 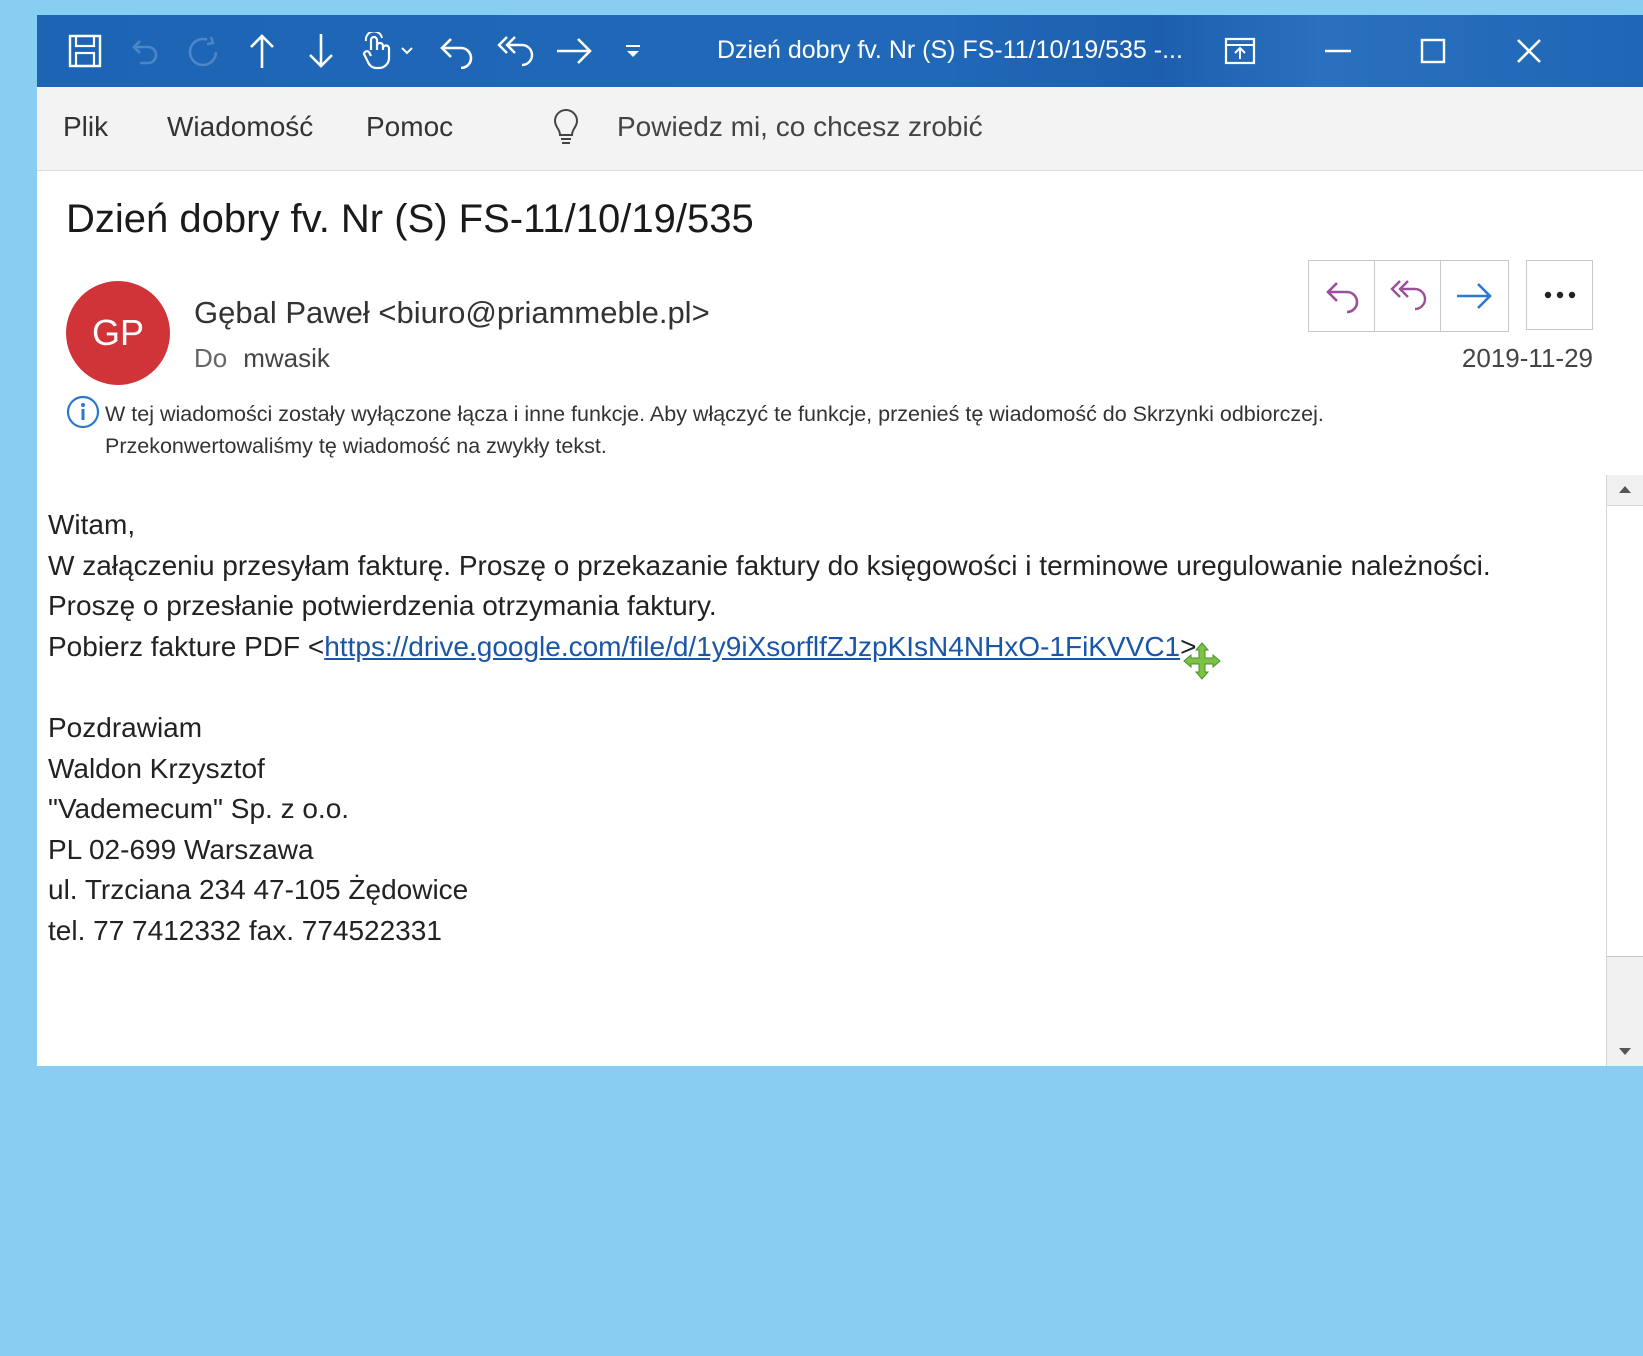 I want to click on info-icon, so click(x=83, y=414).